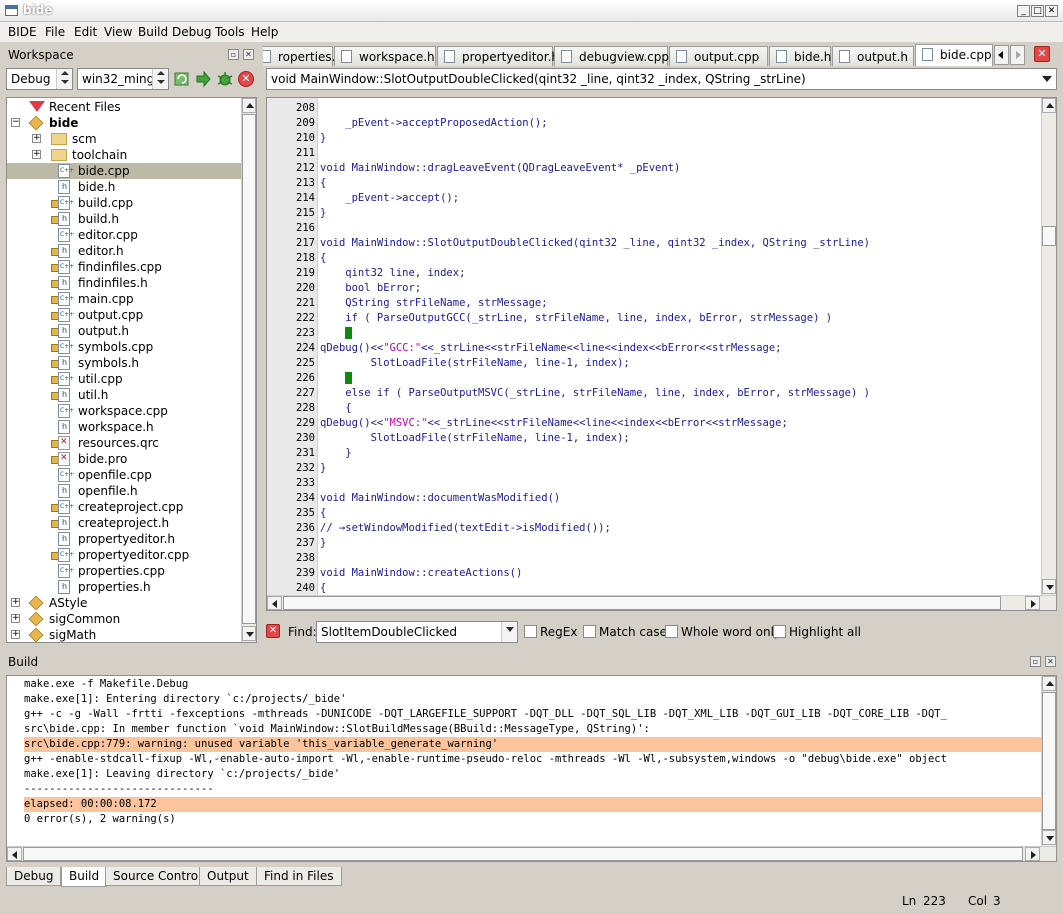 The width and height of the screenshot is (1063, 914). Describe the element at coordinates (124, 123) in the screenshot. I see `tree-item: − bide` at that location.